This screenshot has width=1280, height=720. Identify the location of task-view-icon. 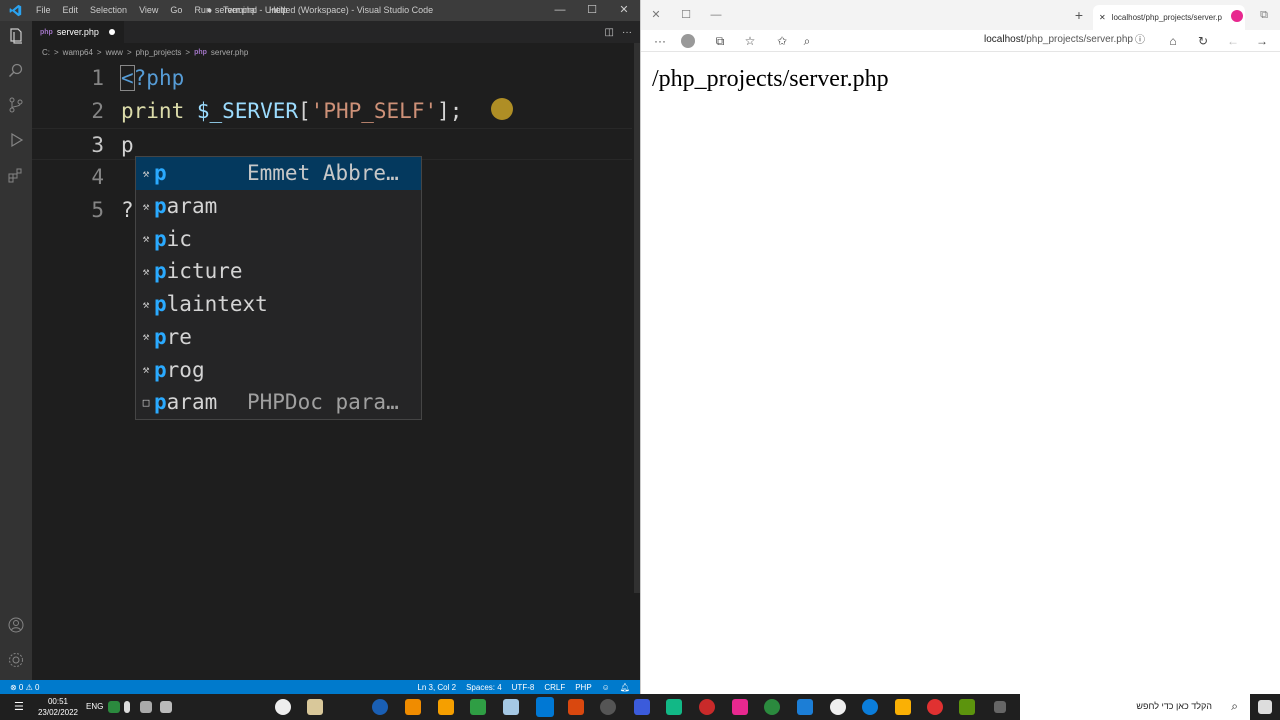
(1000, 707).